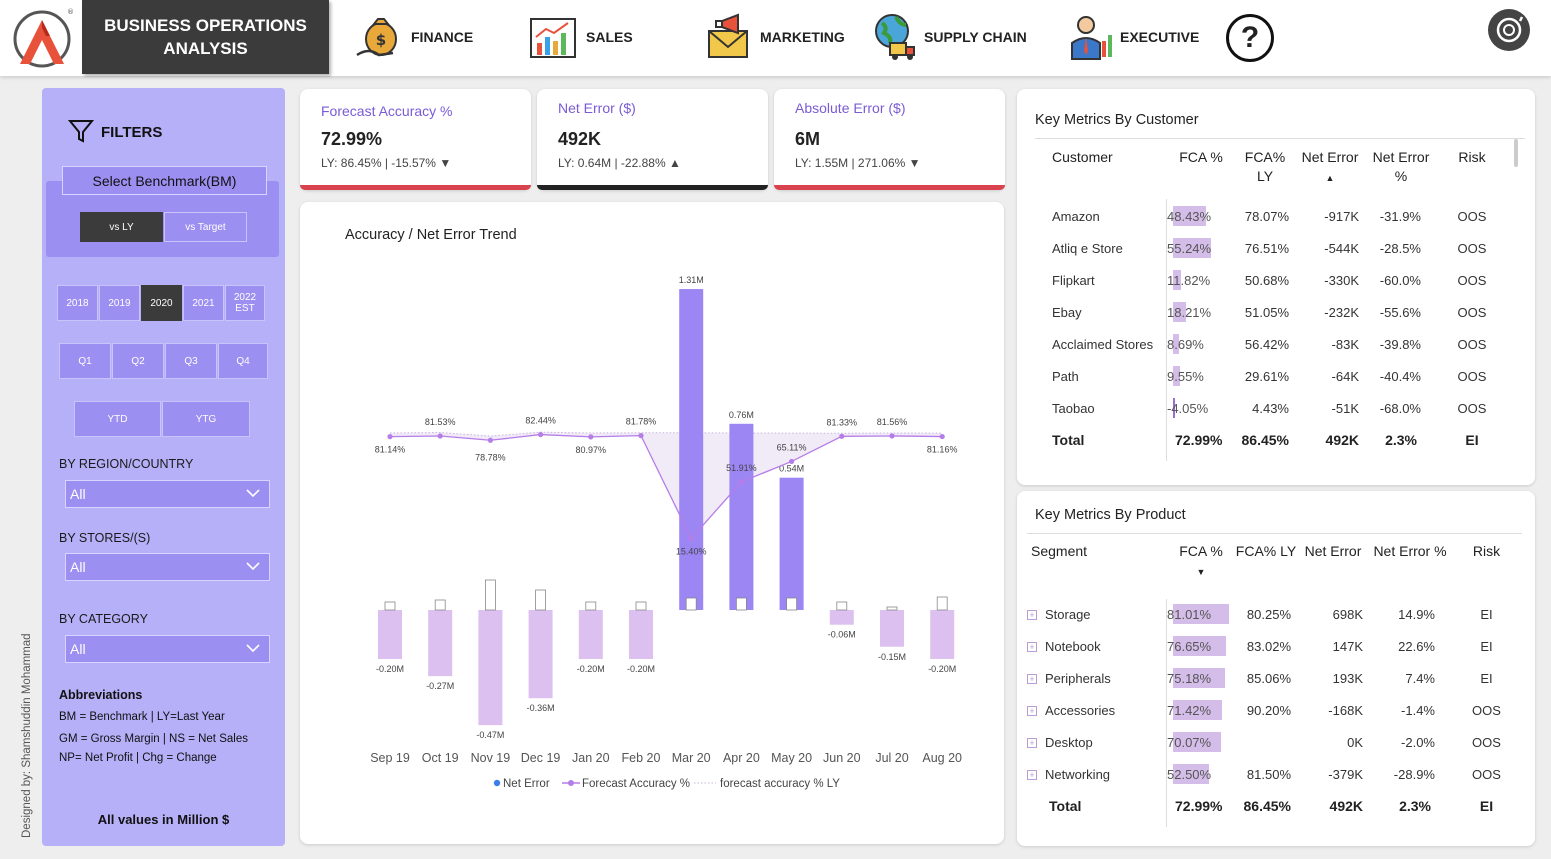 The height and width of the screenshot is (859, 1551). What do you see at coordinates (580, 37) in the screenshot?
I see `nav-sales: SALES` at bounding box center [580, 37].